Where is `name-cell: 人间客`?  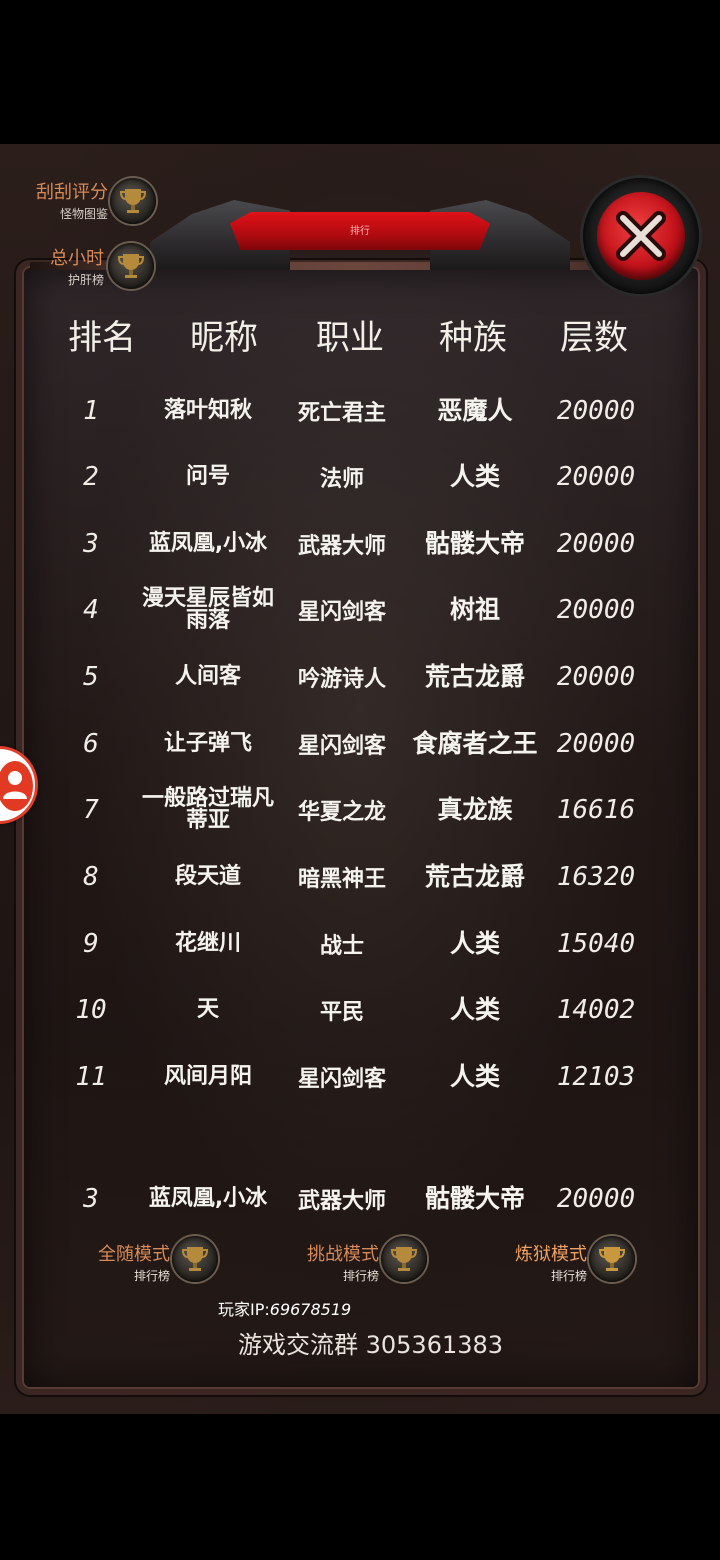 name-cell: 人间客 is located at coordinates (207, 676).